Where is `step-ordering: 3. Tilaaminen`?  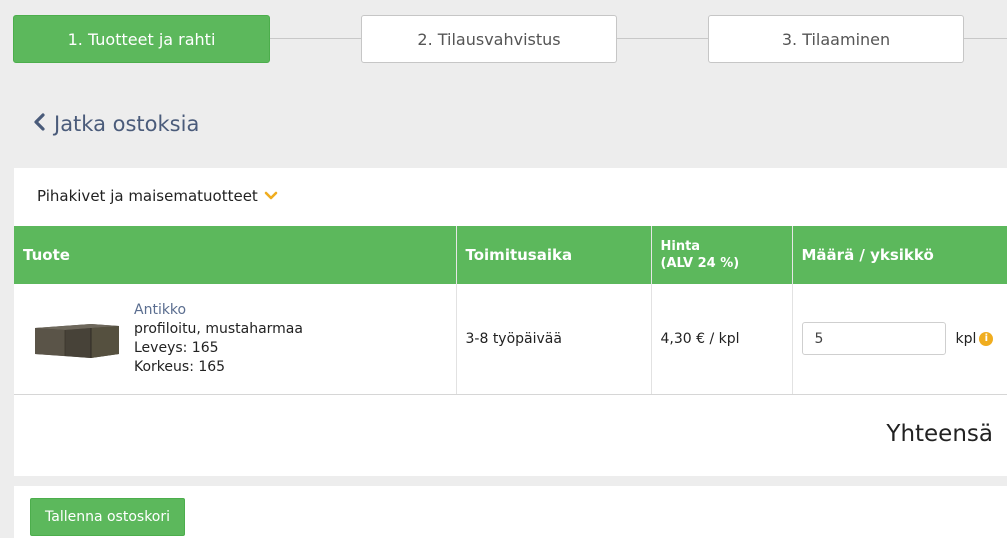
step-ordering: 3. Tilaaminen is located at coordinates (836, 39).